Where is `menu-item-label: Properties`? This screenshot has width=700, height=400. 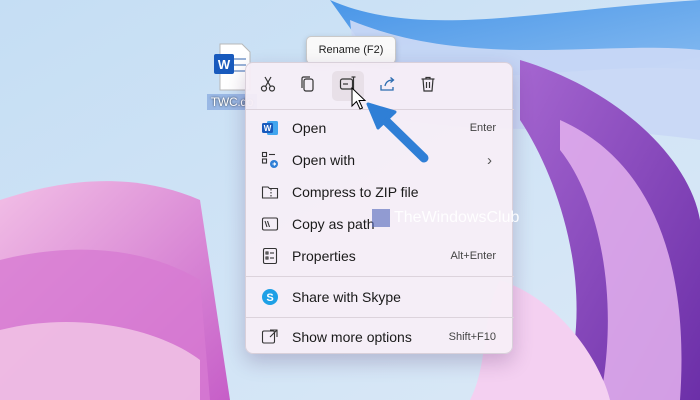 menu-item-label: Properties is located at coordinates (324, 256).